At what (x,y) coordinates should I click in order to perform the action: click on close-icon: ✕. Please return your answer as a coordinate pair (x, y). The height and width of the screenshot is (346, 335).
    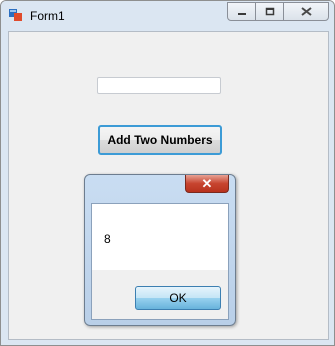
    Looking at the image, I should click on (207, 183).